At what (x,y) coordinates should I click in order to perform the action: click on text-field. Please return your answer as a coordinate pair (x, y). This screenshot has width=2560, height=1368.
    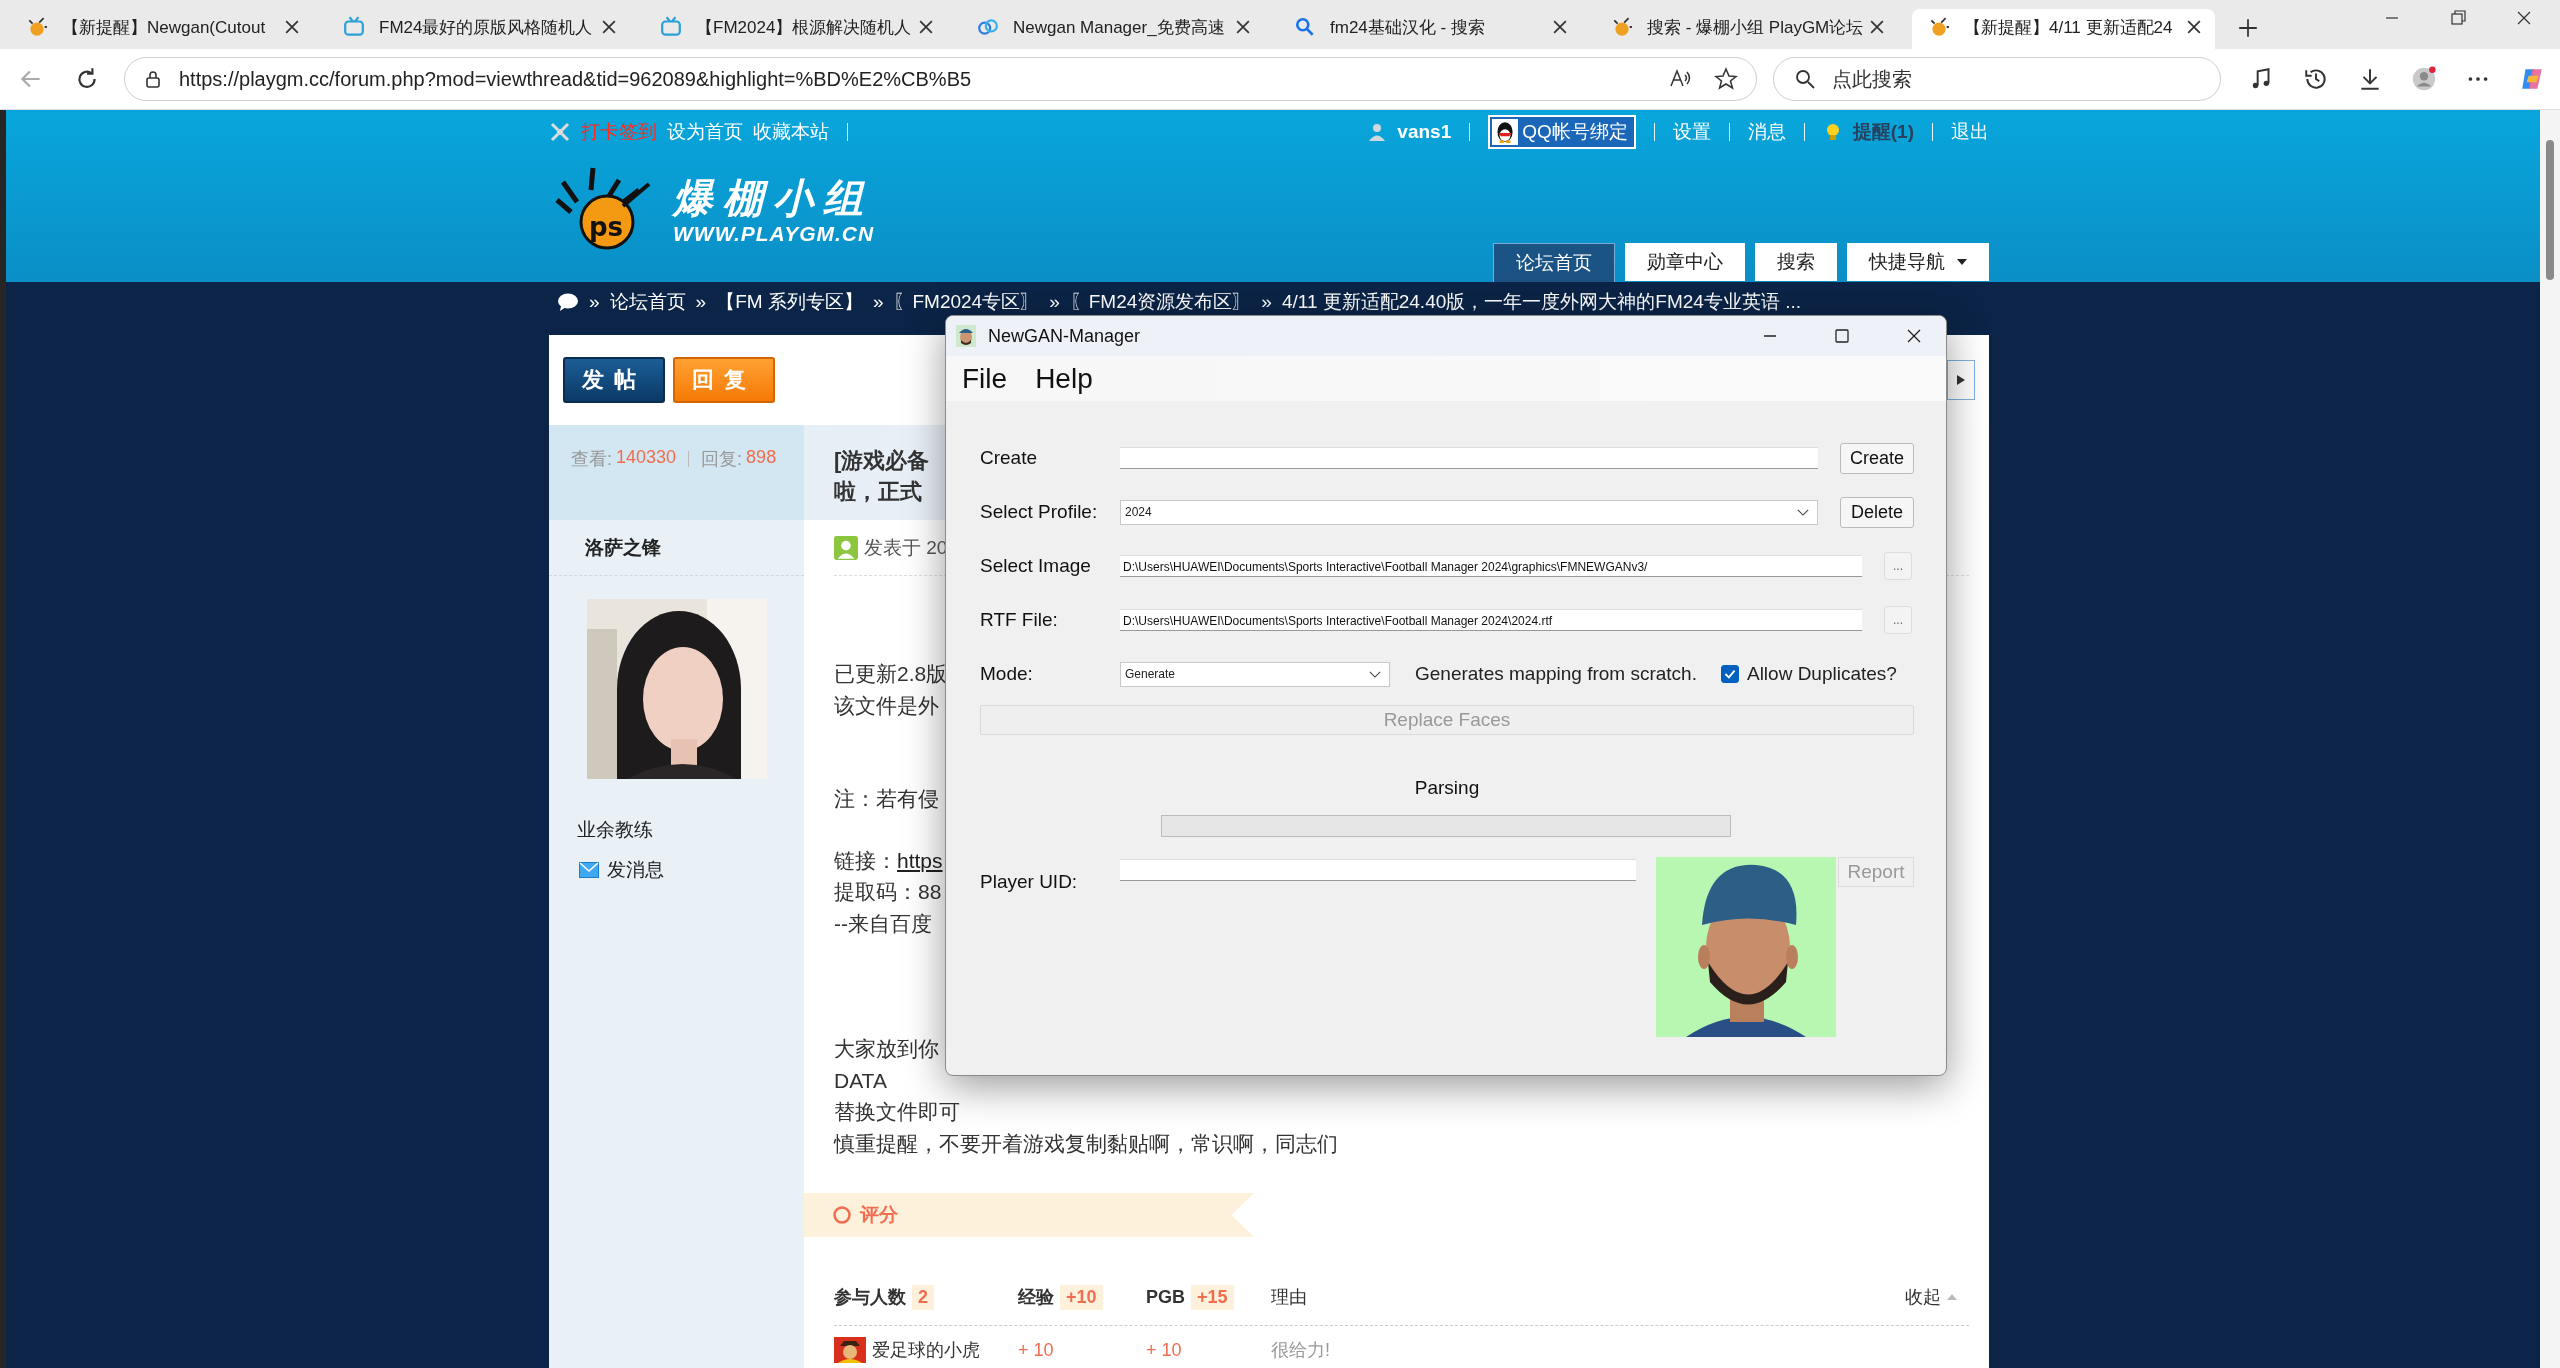
    Looking at the image, I should click on (1469, 458).